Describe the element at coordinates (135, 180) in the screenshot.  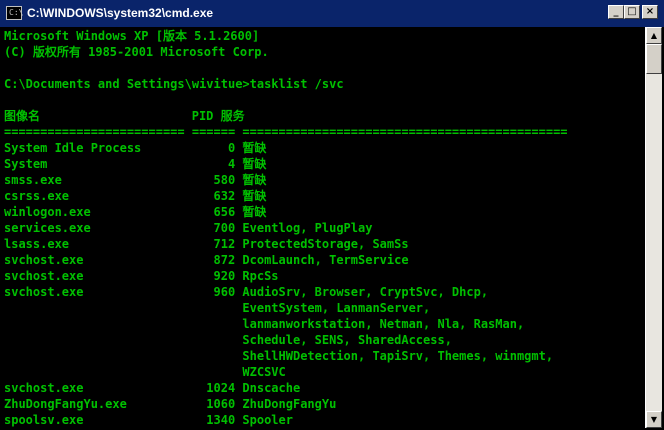
I see `console-line: smss.exe 580 暂缺` at that location.